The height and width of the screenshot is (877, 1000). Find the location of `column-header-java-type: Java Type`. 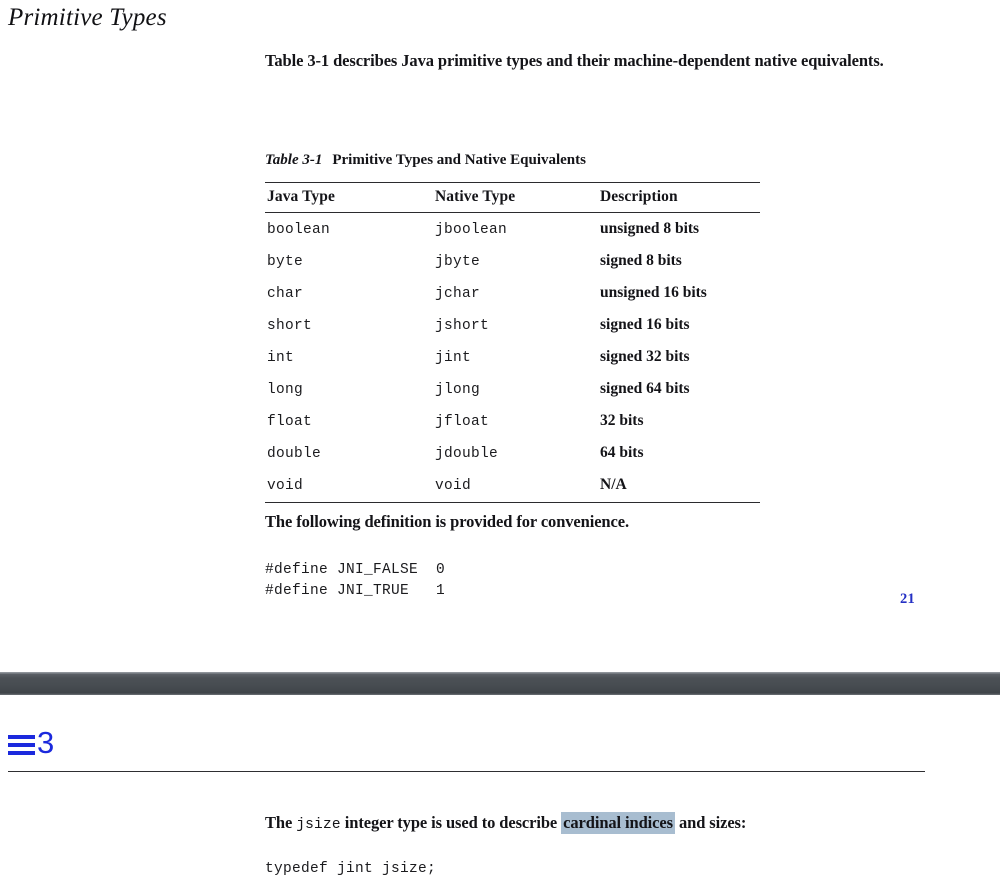

column-header-java-type: Java Type is located at coordinates (349, 197).